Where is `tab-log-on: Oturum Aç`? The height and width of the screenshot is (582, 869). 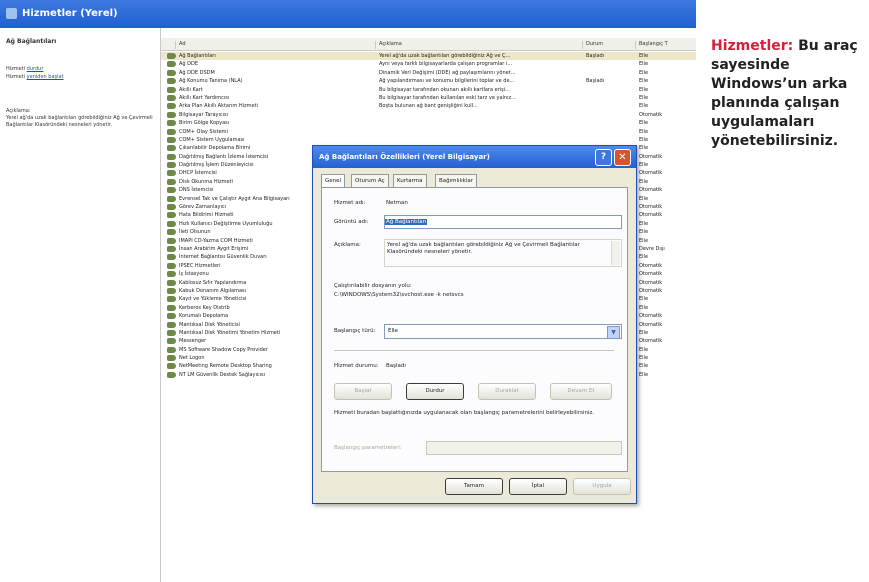
tab-log-on: Oturum Aç is located at coordinates (370, 180).